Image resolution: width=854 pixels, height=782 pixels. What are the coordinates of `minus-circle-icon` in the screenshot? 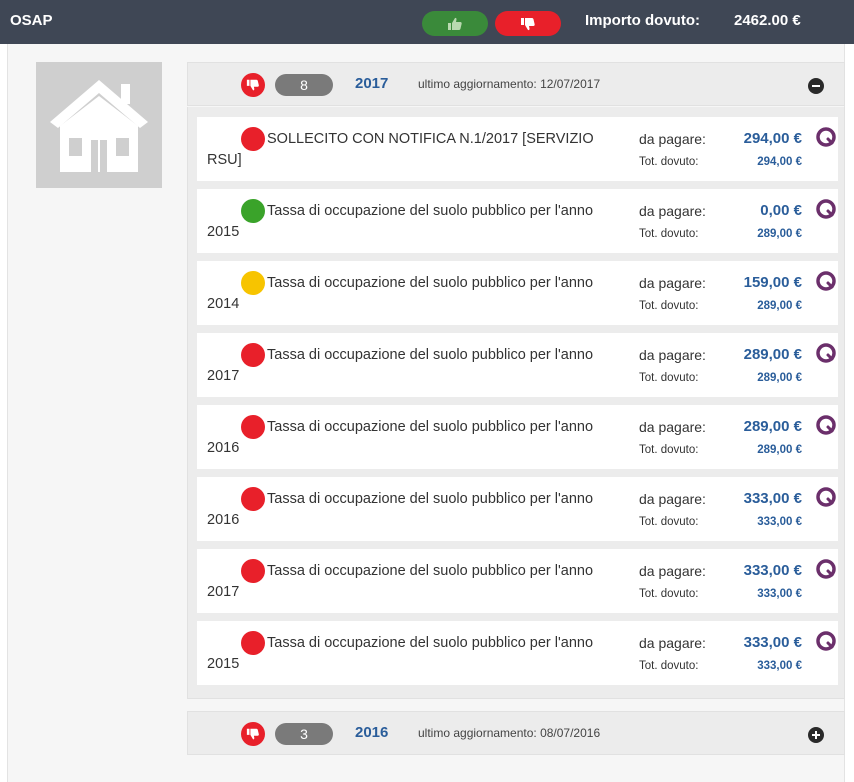 It's located at (816, 86).